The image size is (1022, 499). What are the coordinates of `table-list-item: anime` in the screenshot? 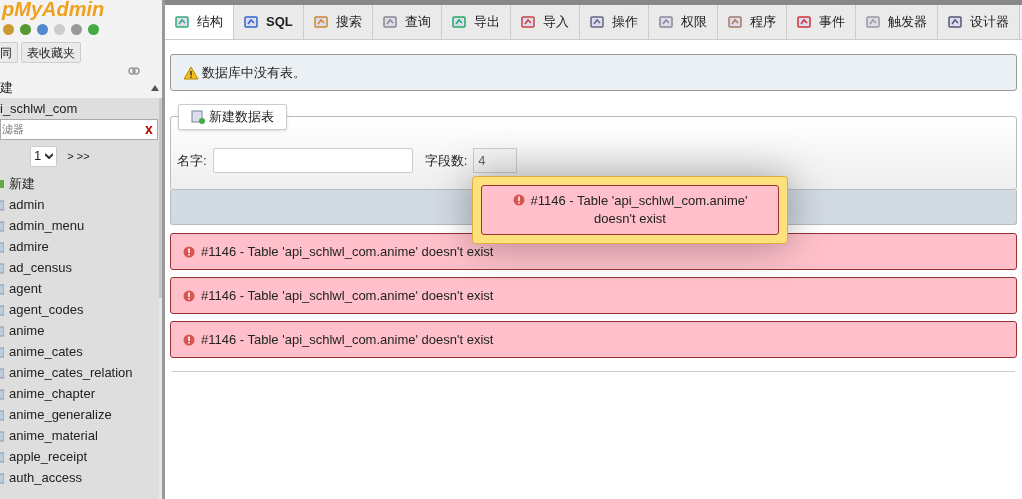 It's located at (79, 330).